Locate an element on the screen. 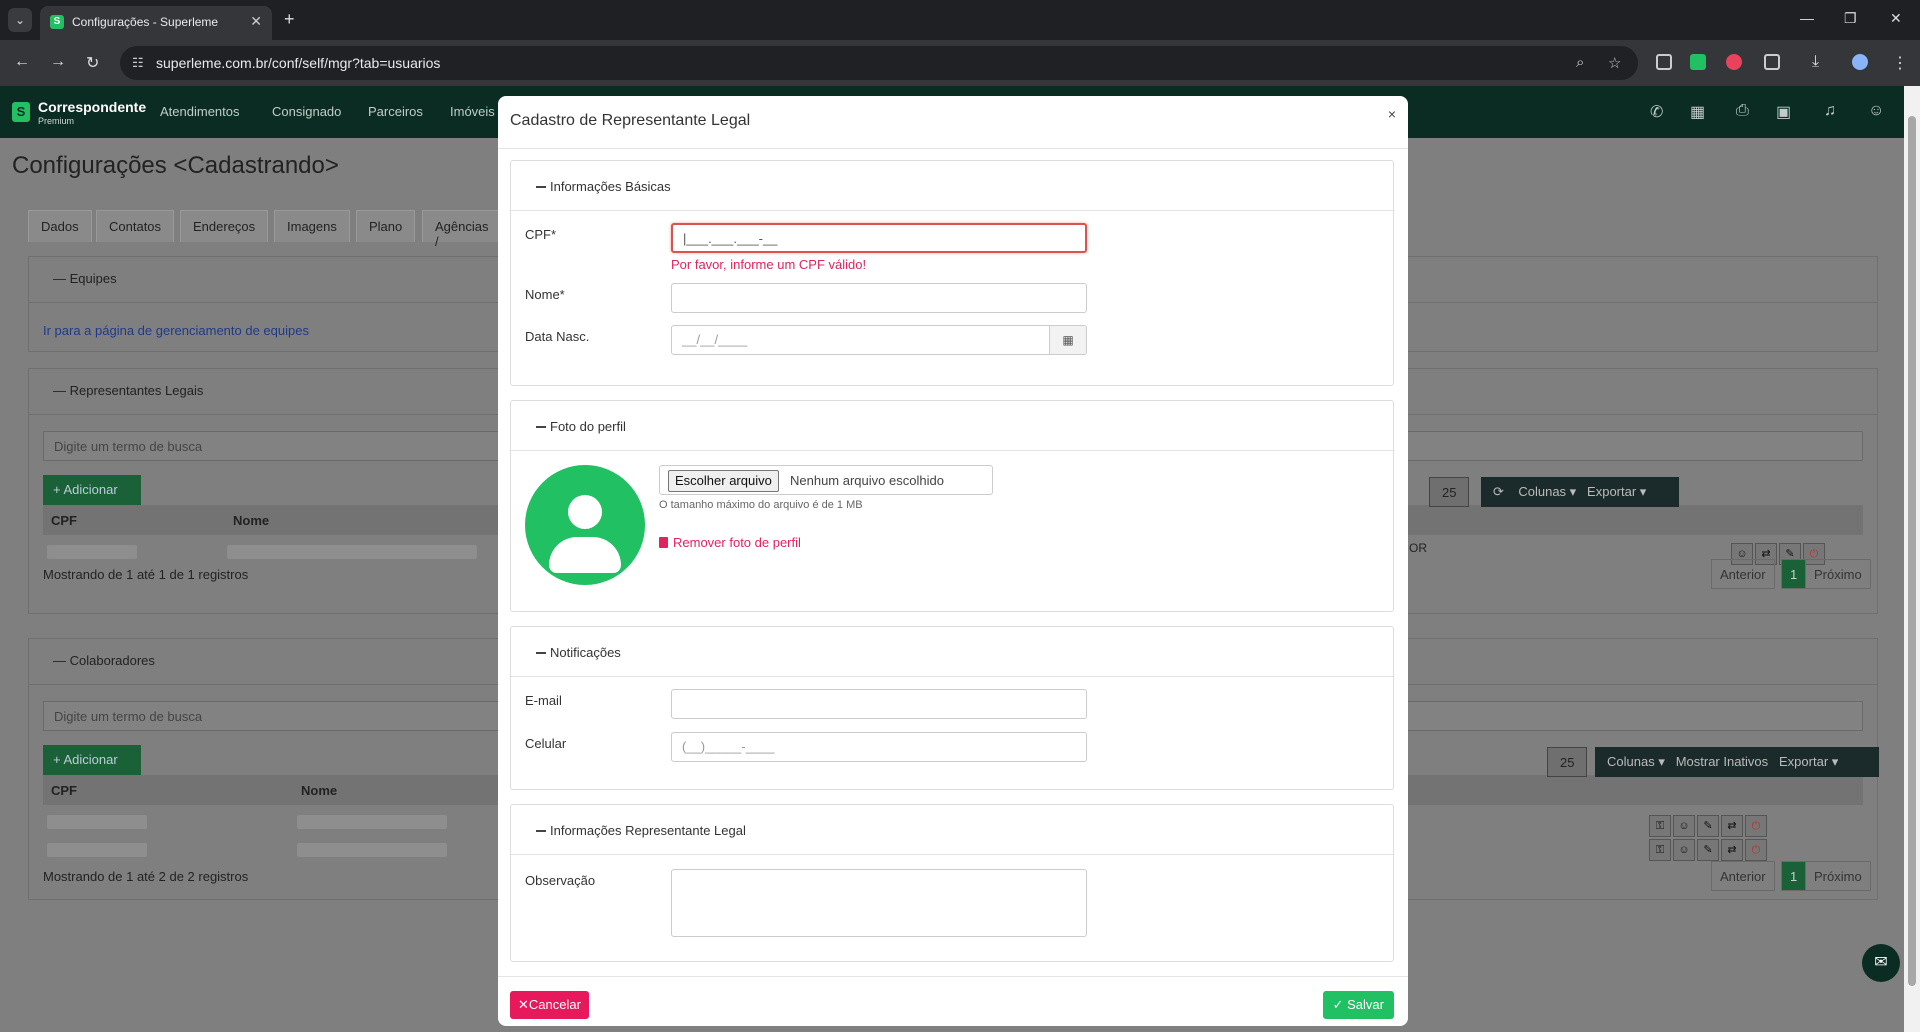 The image size is (1920, 1032). birth-date-input: __/__/____ is located at coordinates (863, 340).